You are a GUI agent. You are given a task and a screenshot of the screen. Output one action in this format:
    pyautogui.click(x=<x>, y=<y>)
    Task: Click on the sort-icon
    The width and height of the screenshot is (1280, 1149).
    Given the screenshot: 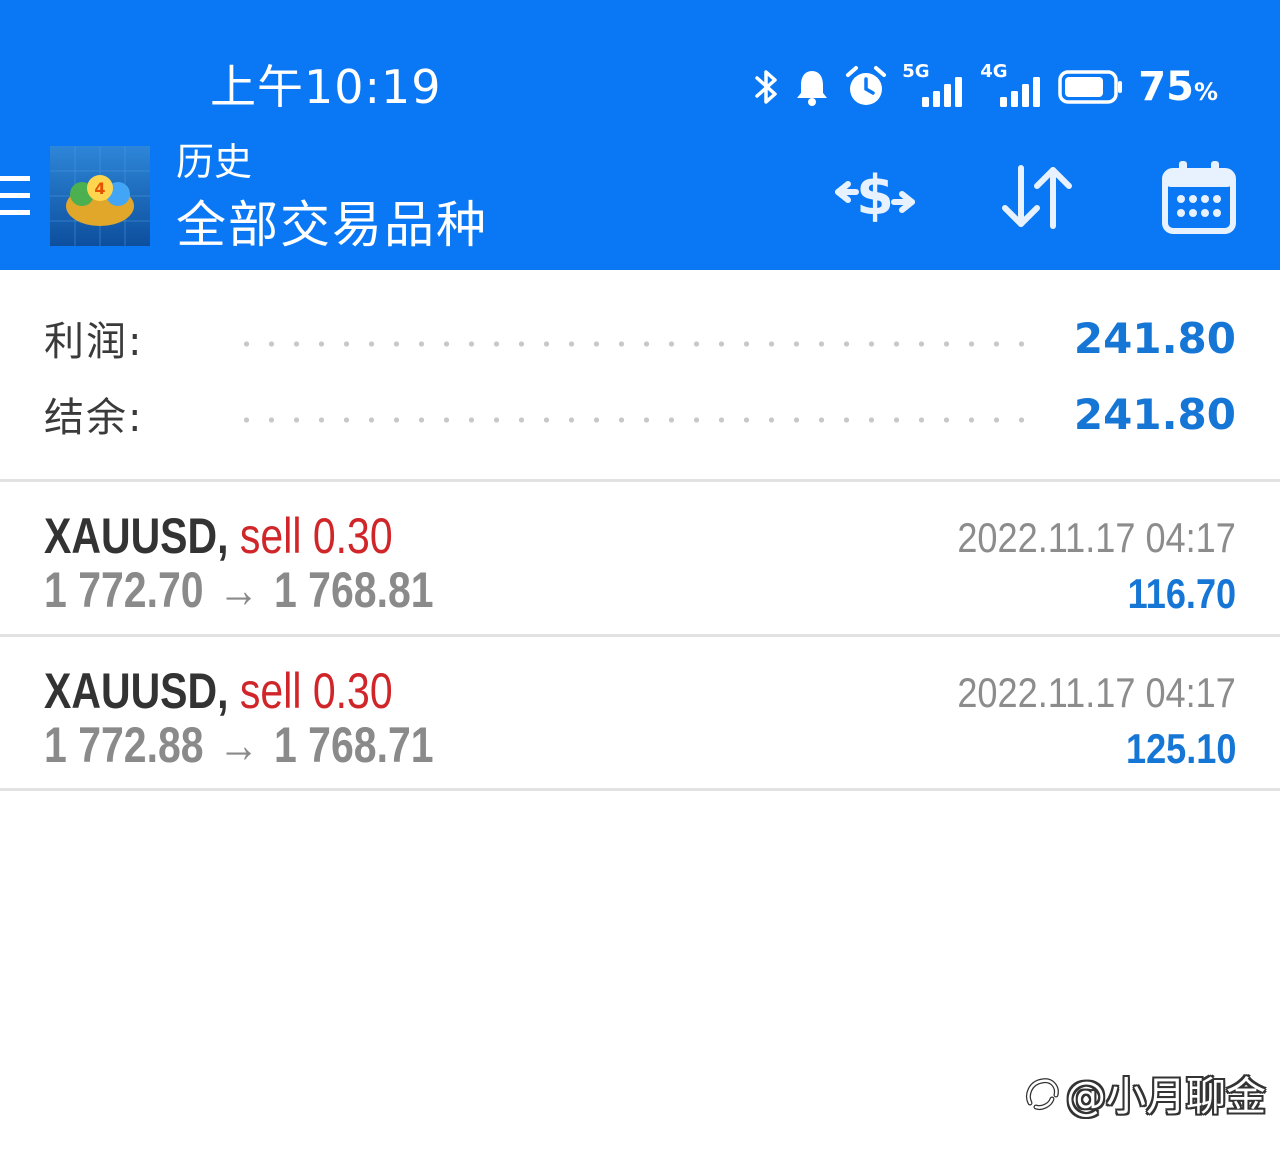 What is the action you would take?
    pyautogui.click(x=1037, y=197)
    